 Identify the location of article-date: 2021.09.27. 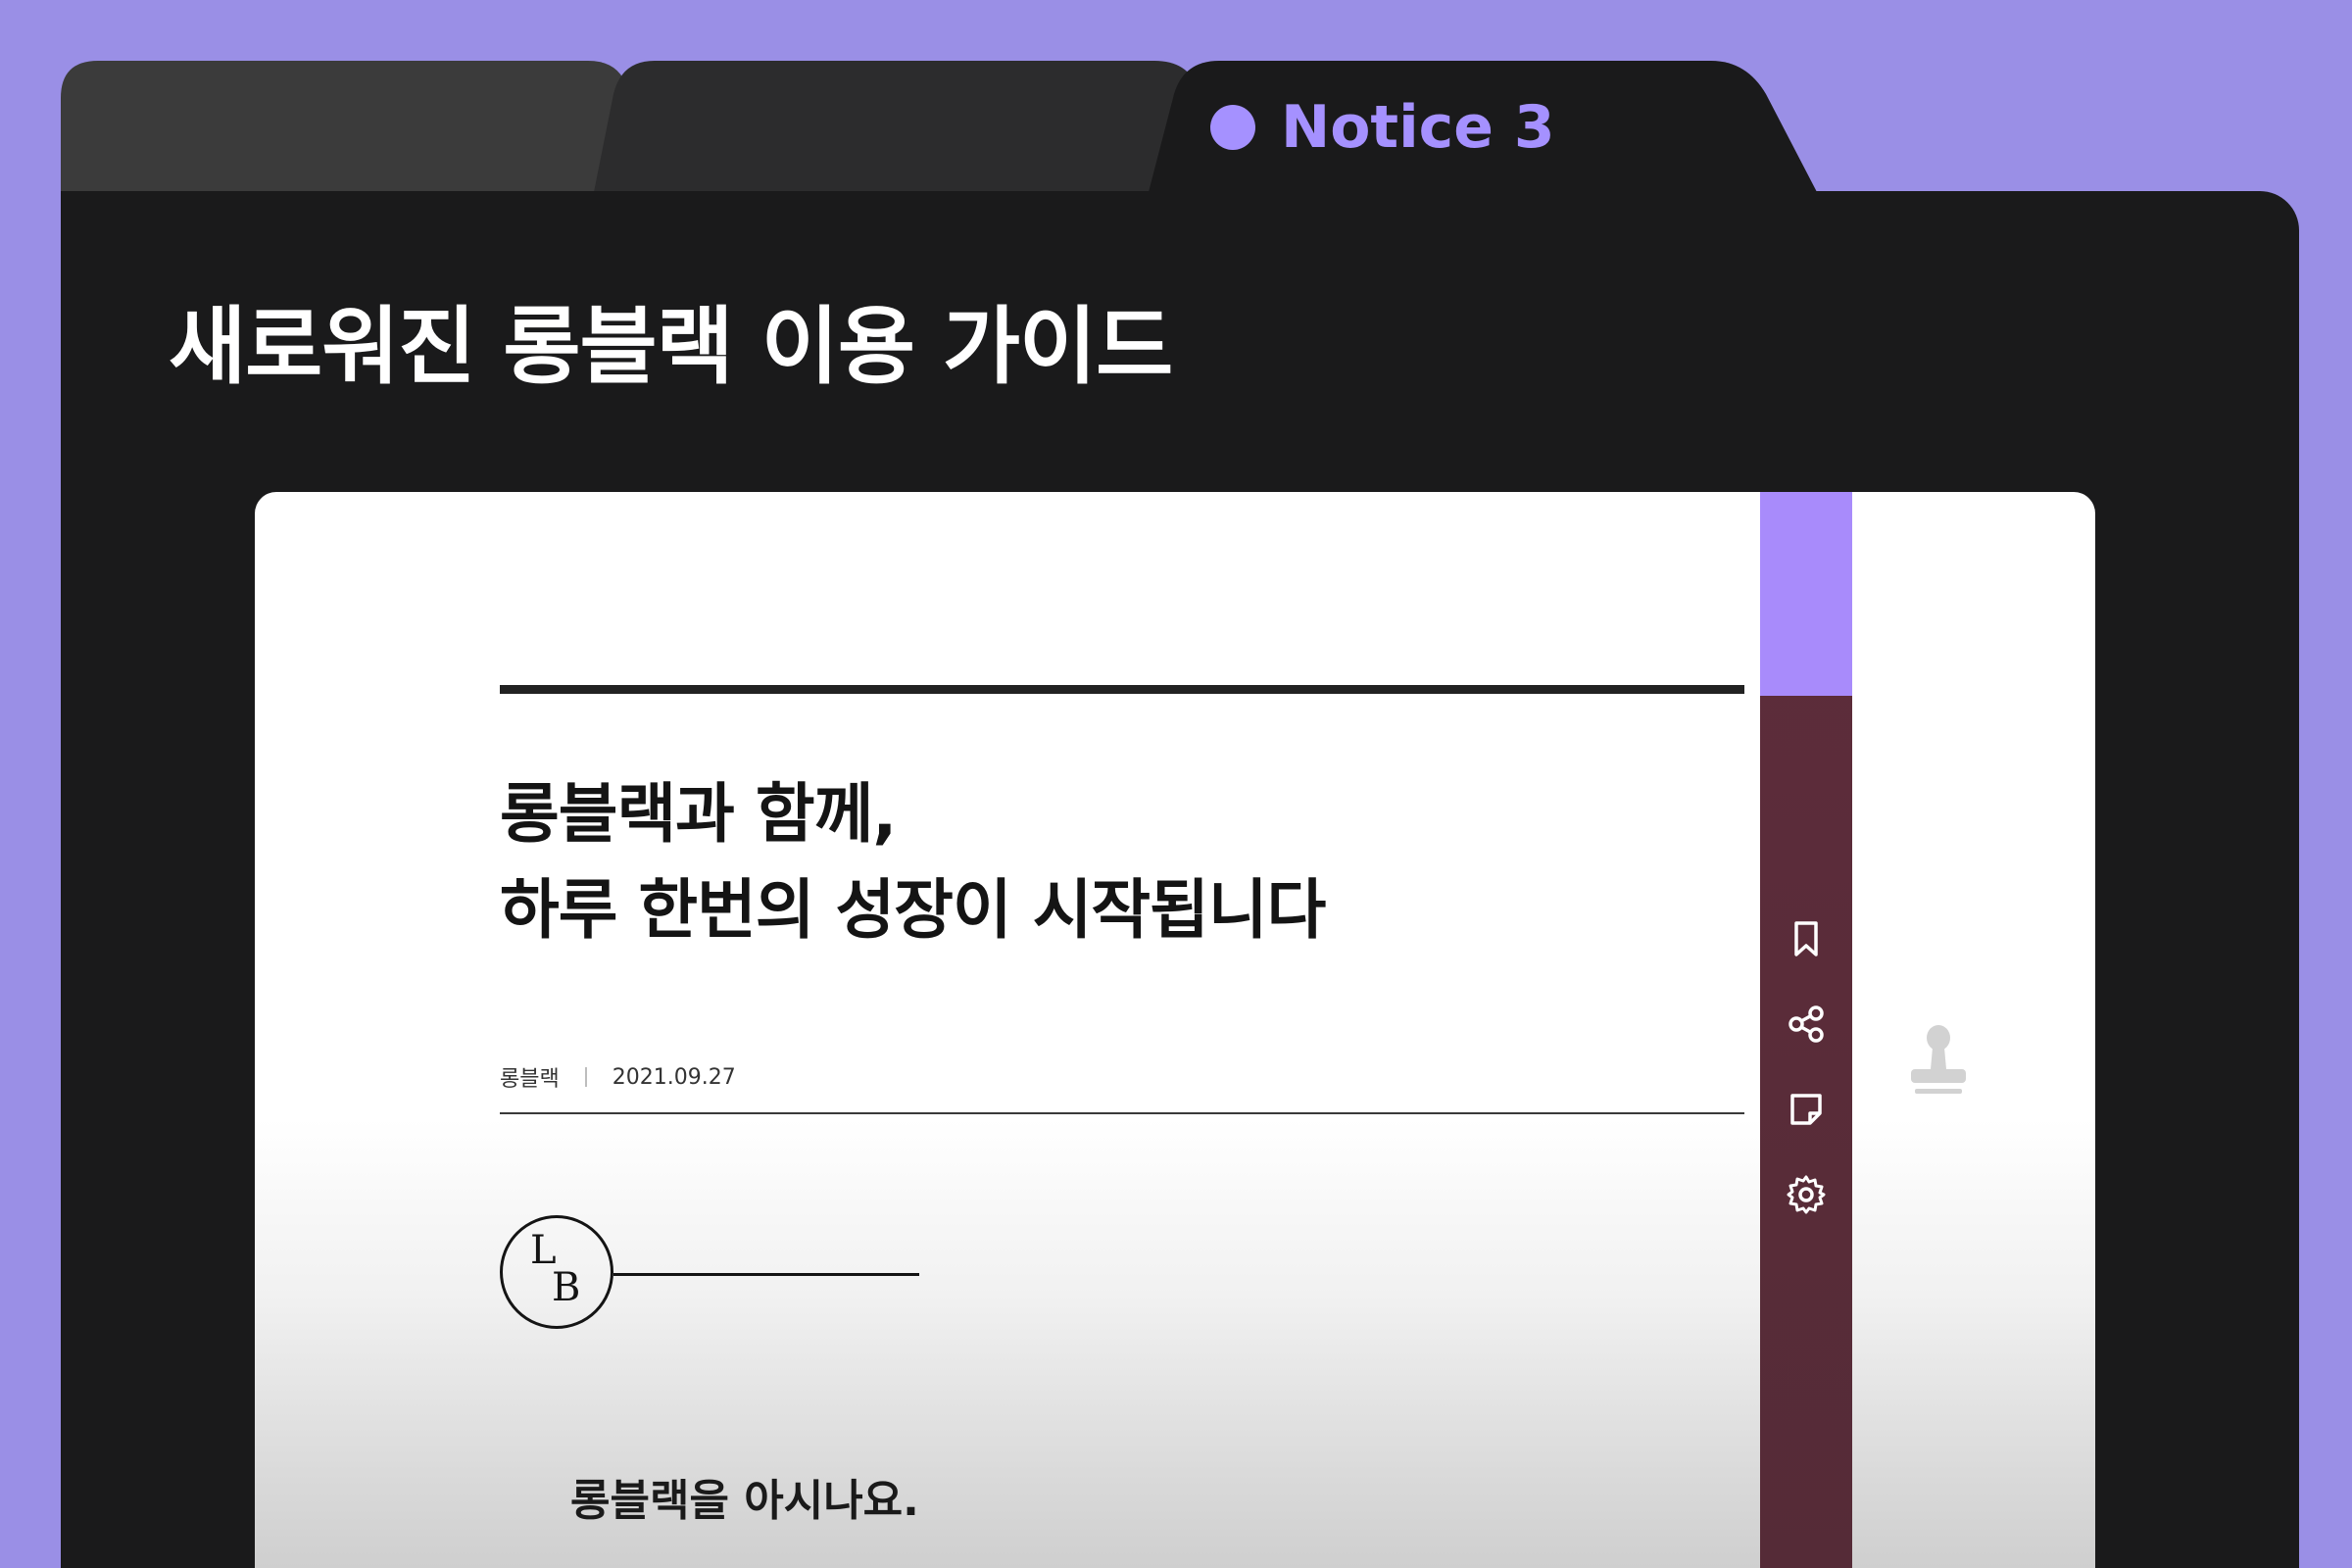
(674, 1077).